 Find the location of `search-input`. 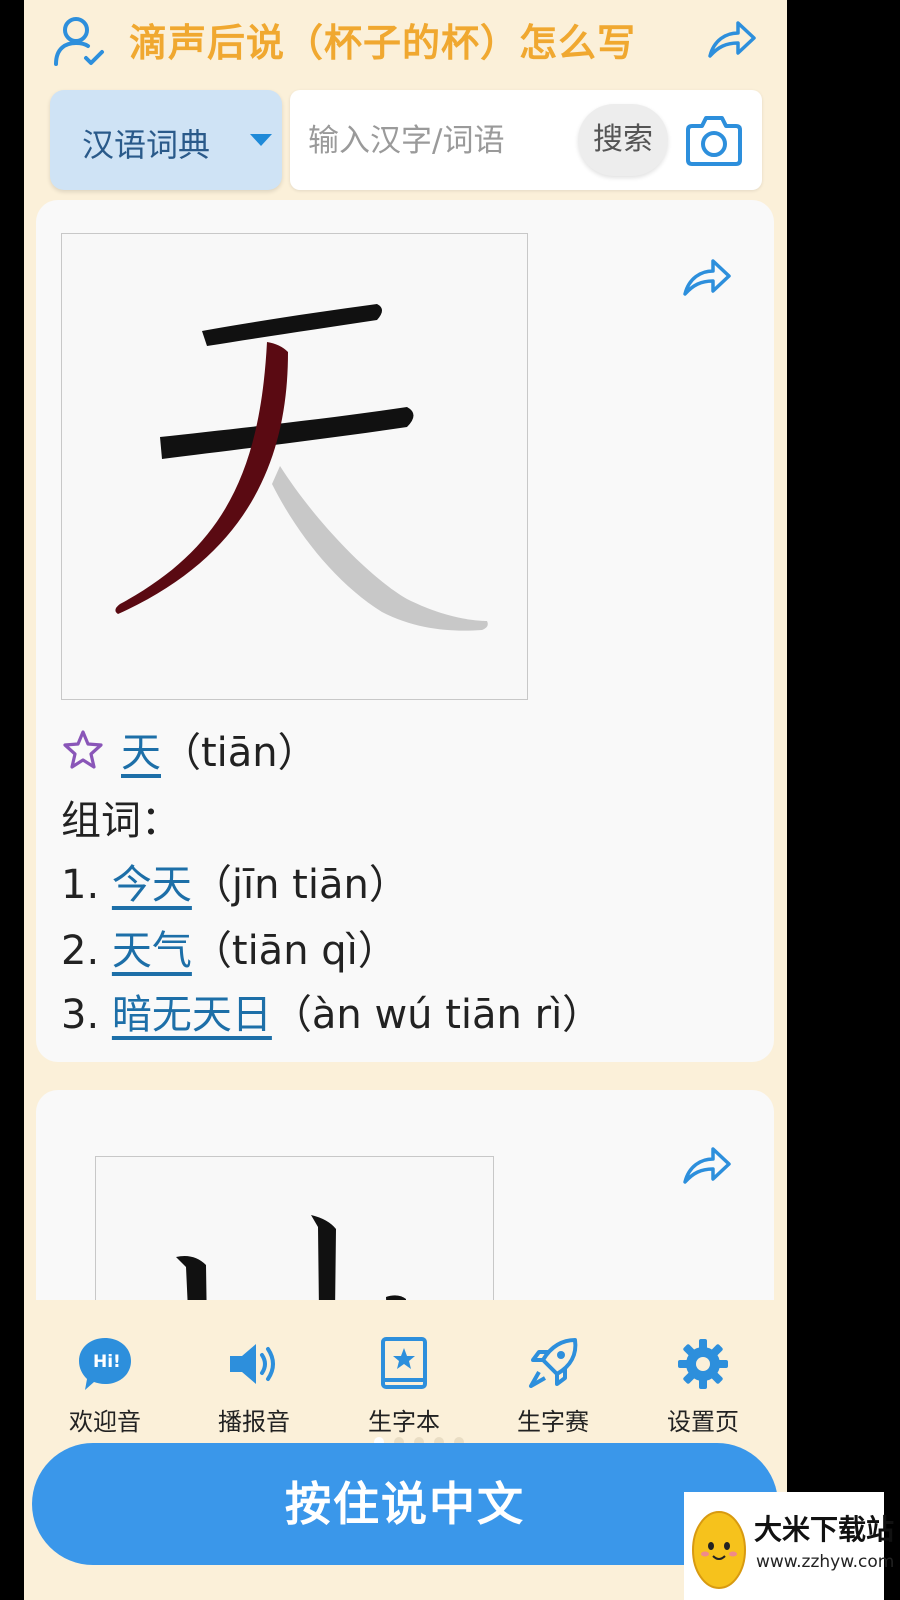

search-input is located at coordinates (433, 141).